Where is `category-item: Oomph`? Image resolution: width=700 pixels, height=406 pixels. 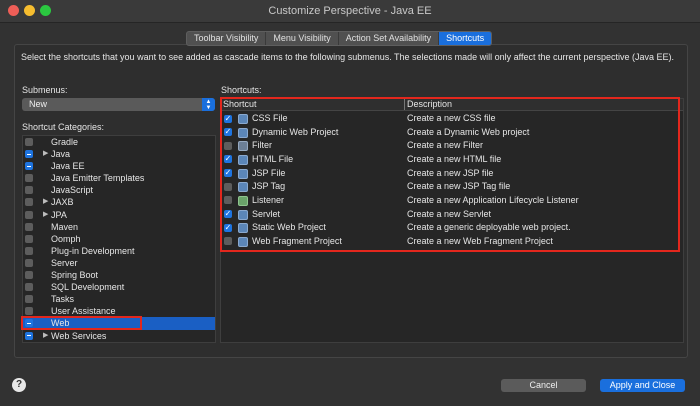
category-item: Oomph is located at coordinates (119, 239).